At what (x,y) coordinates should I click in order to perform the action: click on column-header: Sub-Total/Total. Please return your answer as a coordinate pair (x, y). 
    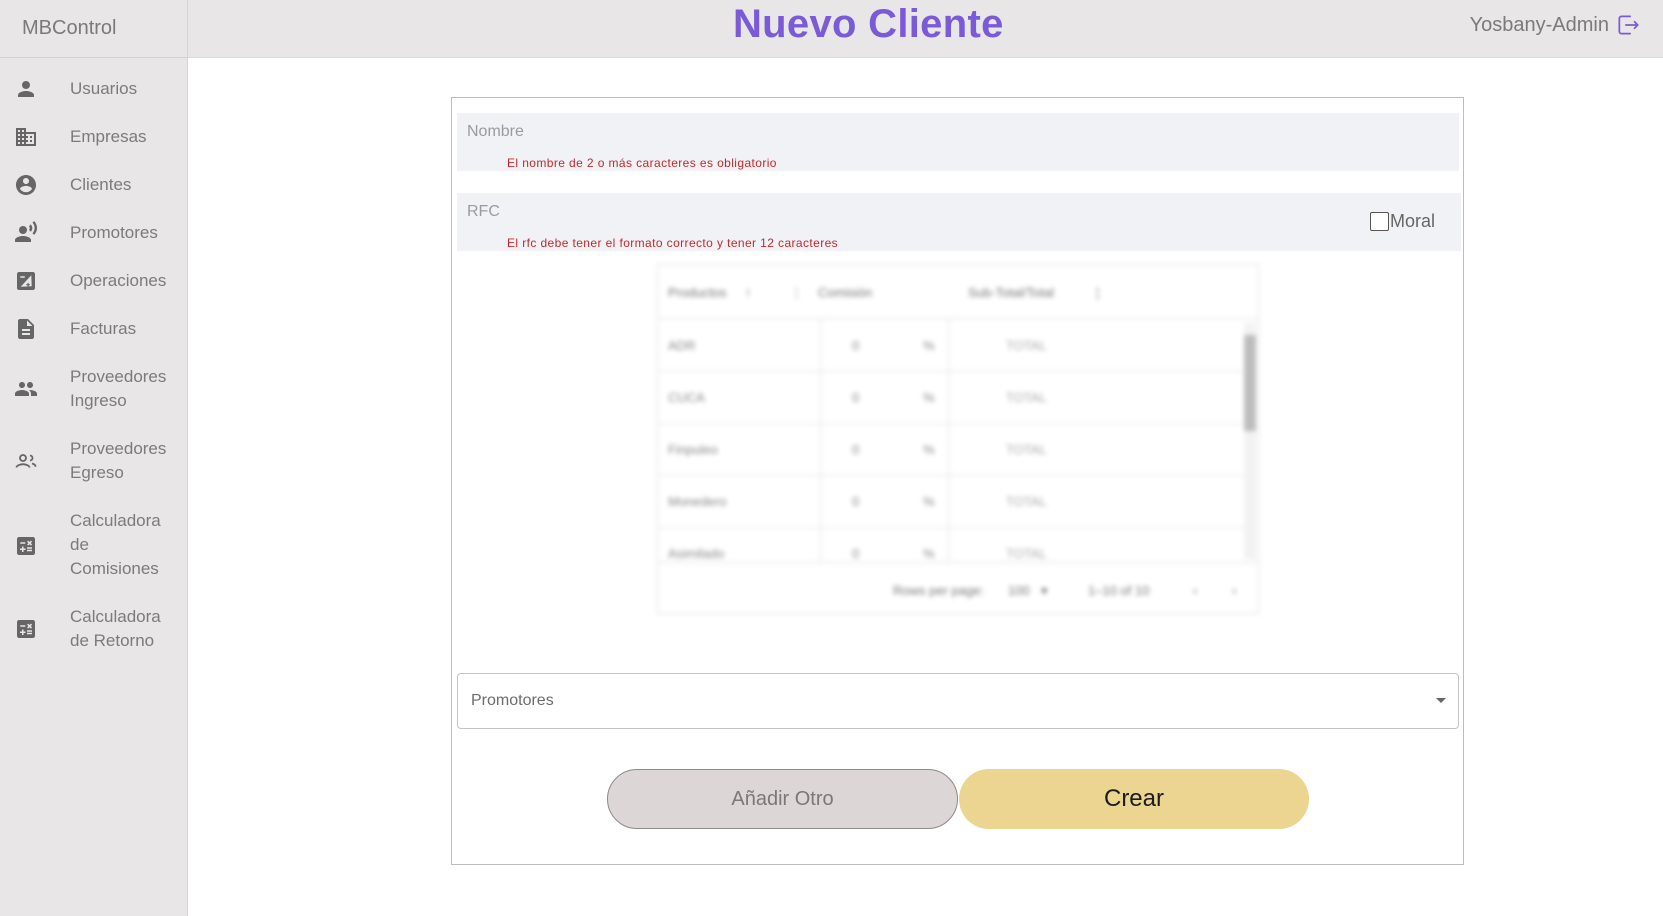
    Looking at the image, I should click on (1011, 292).